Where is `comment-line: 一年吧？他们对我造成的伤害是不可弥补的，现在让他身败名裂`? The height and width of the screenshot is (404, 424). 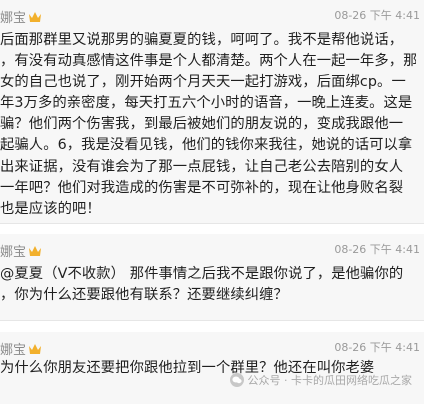
comment-line: 一年吧？他们对我造成的伤害是不可弥补的，现在让他身败名裂 is located at coordinates (202, 187).